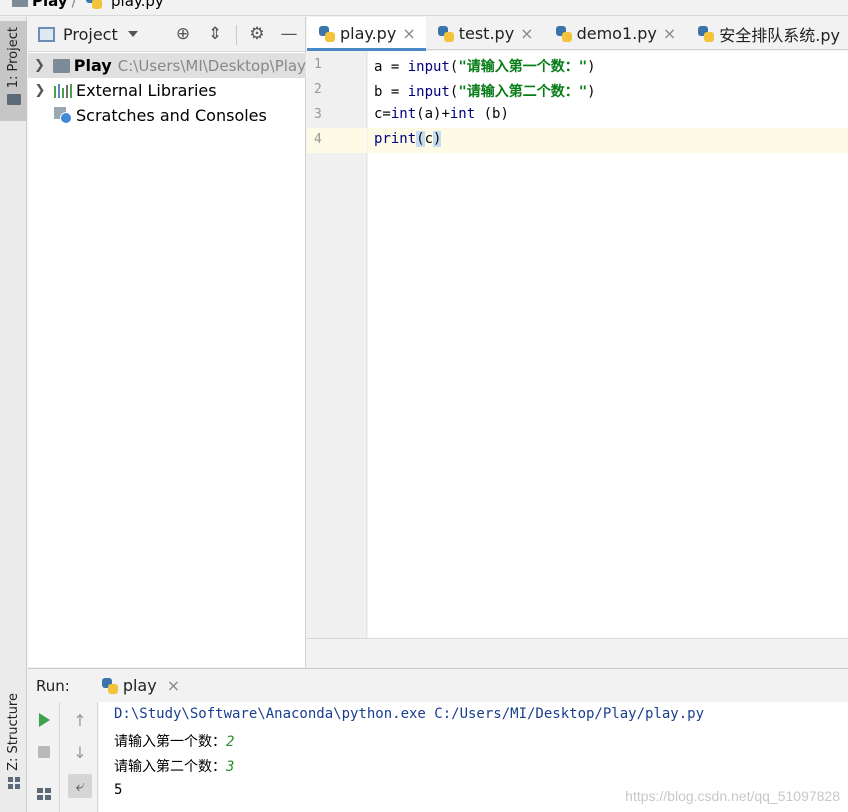  What do you see at coordinates (732, 796) in the screenshot?
I see `watermark-text: https://blog.csdn.net/qq_51097828` at bounding box center [732, 796].